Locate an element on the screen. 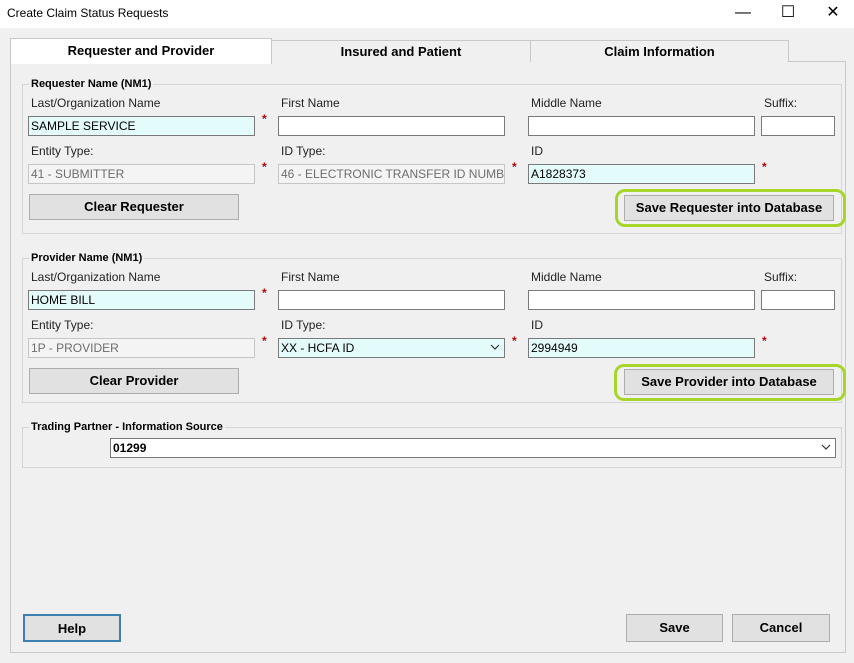 The height and width of the screenshot is (663, 854). requester-id-field: A1828373 is located at coordinates (641, 174).